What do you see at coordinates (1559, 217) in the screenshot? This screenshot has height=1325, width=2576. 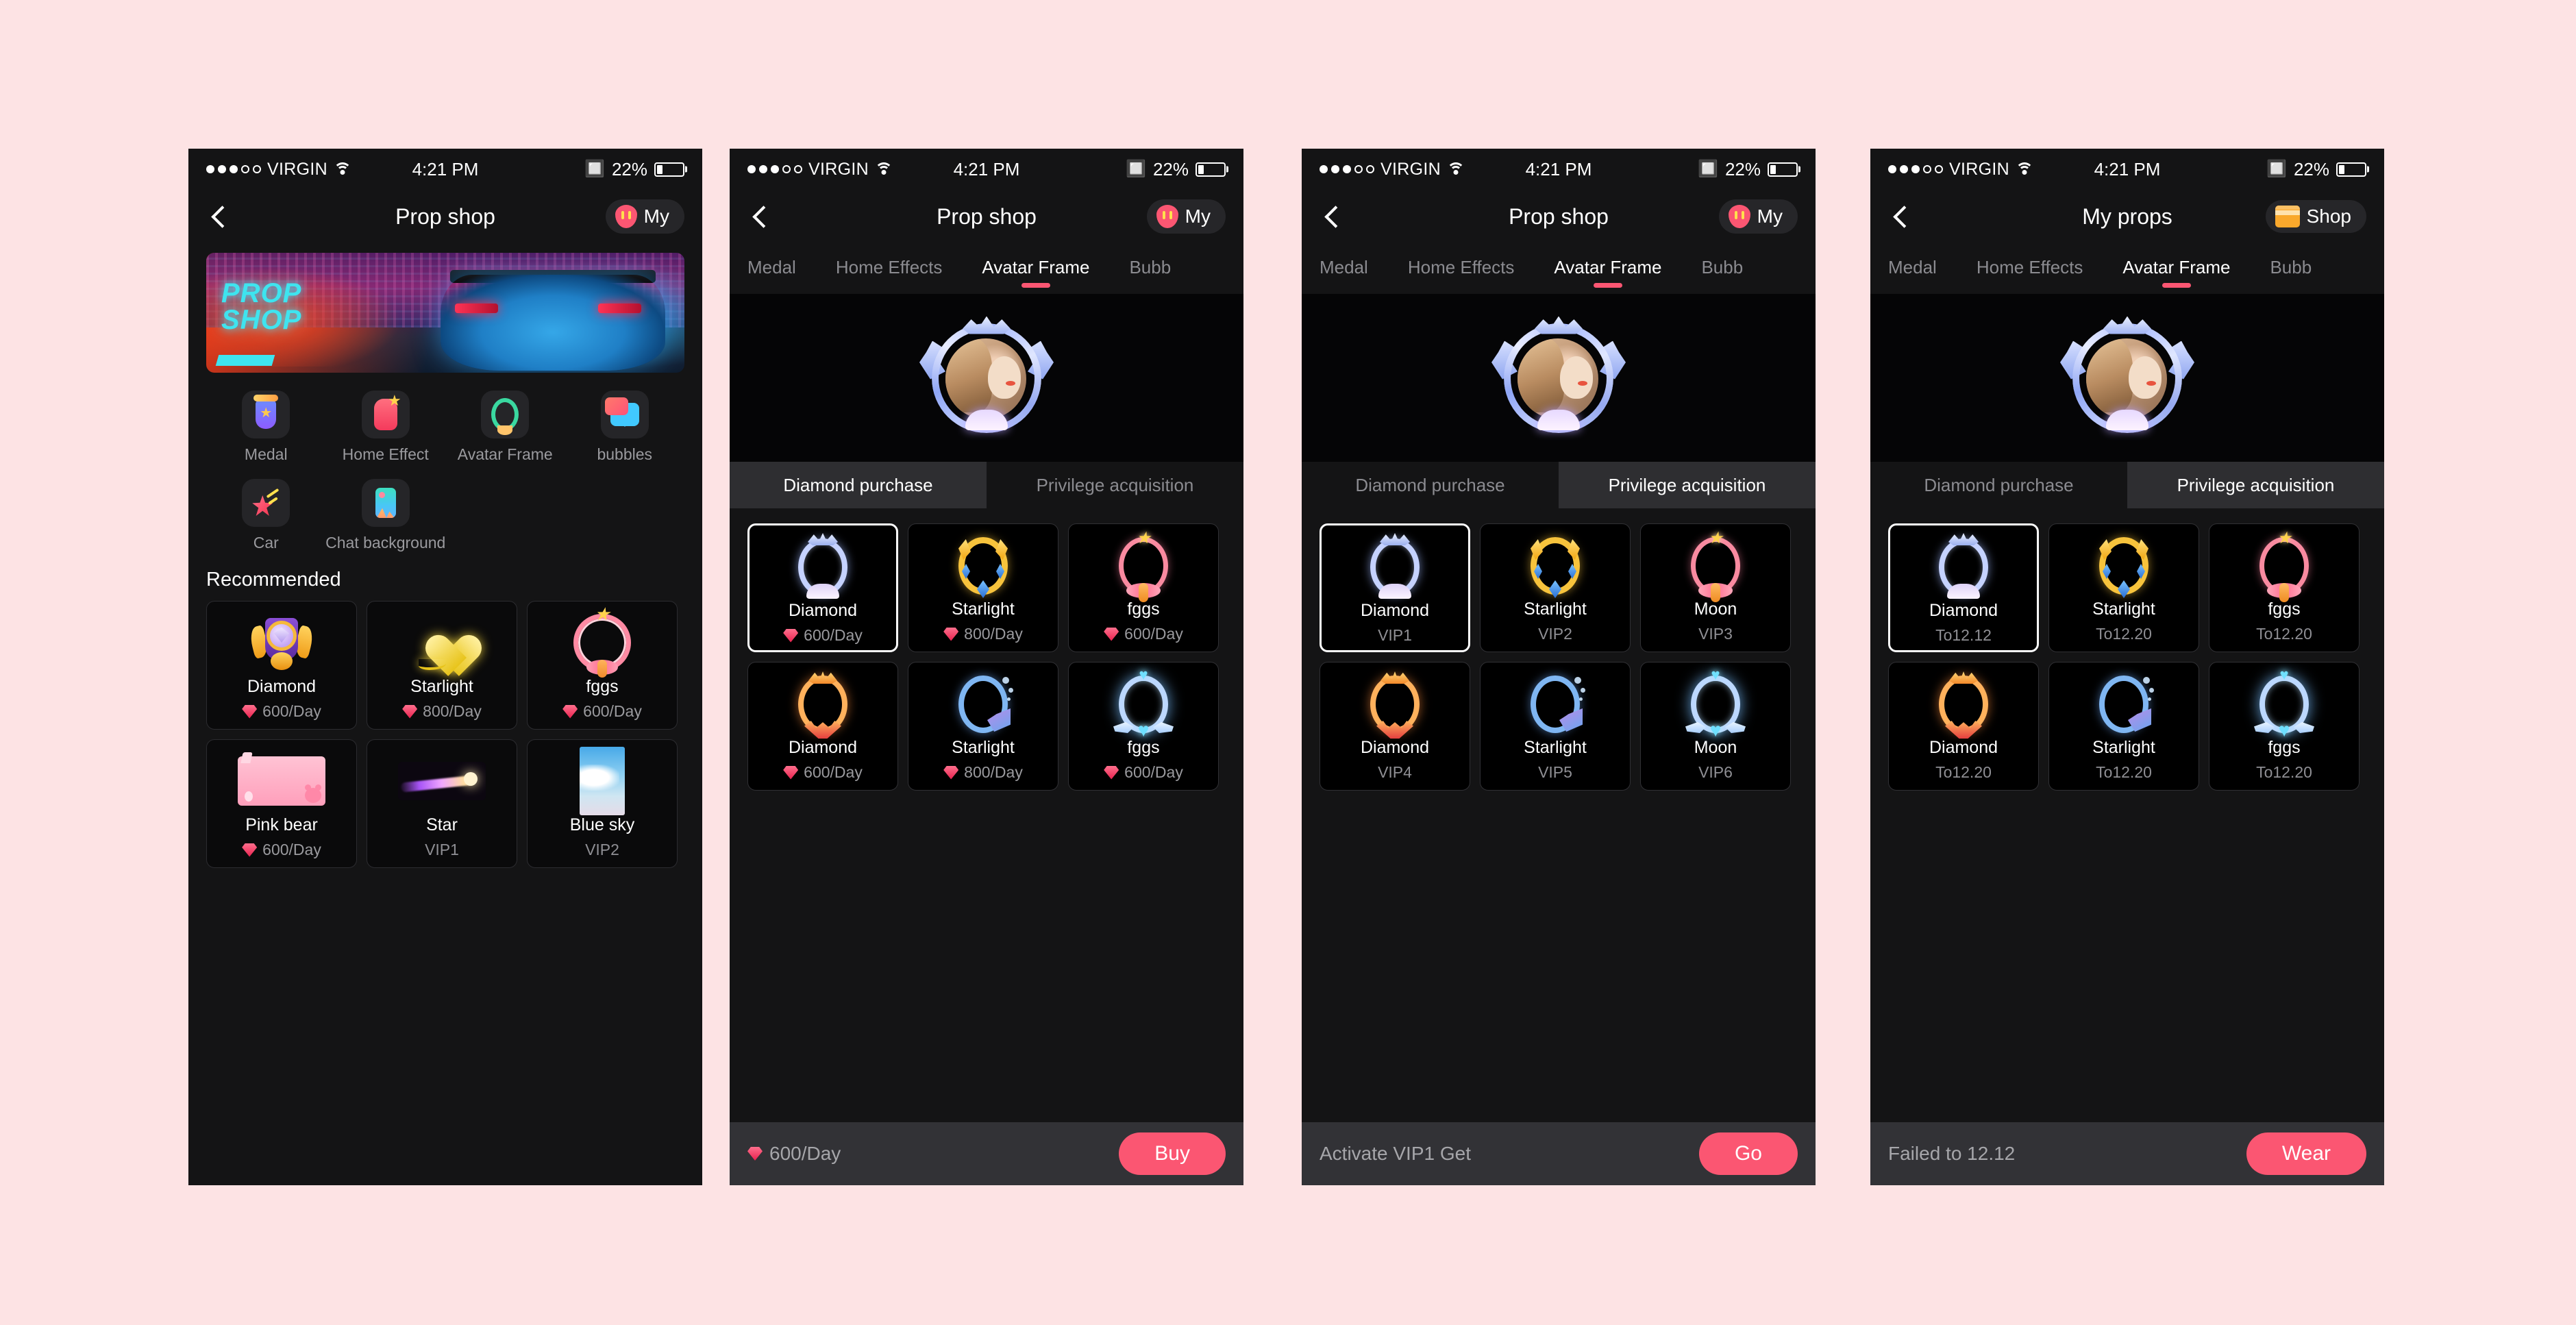 I see `nav-bar: Prop shop My` at bounding box center [1559, 217].